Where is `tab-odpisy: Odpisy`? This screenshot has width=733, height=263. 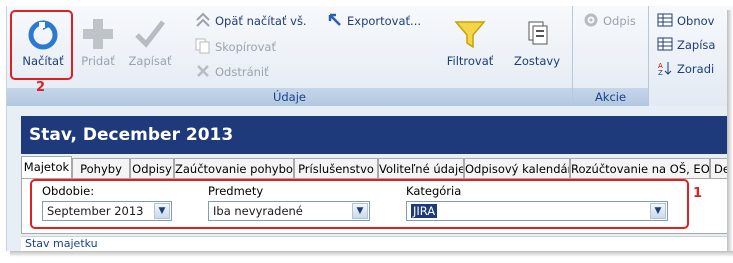
tab-odpisy: Odpisy is located at coordinates (152, 168).